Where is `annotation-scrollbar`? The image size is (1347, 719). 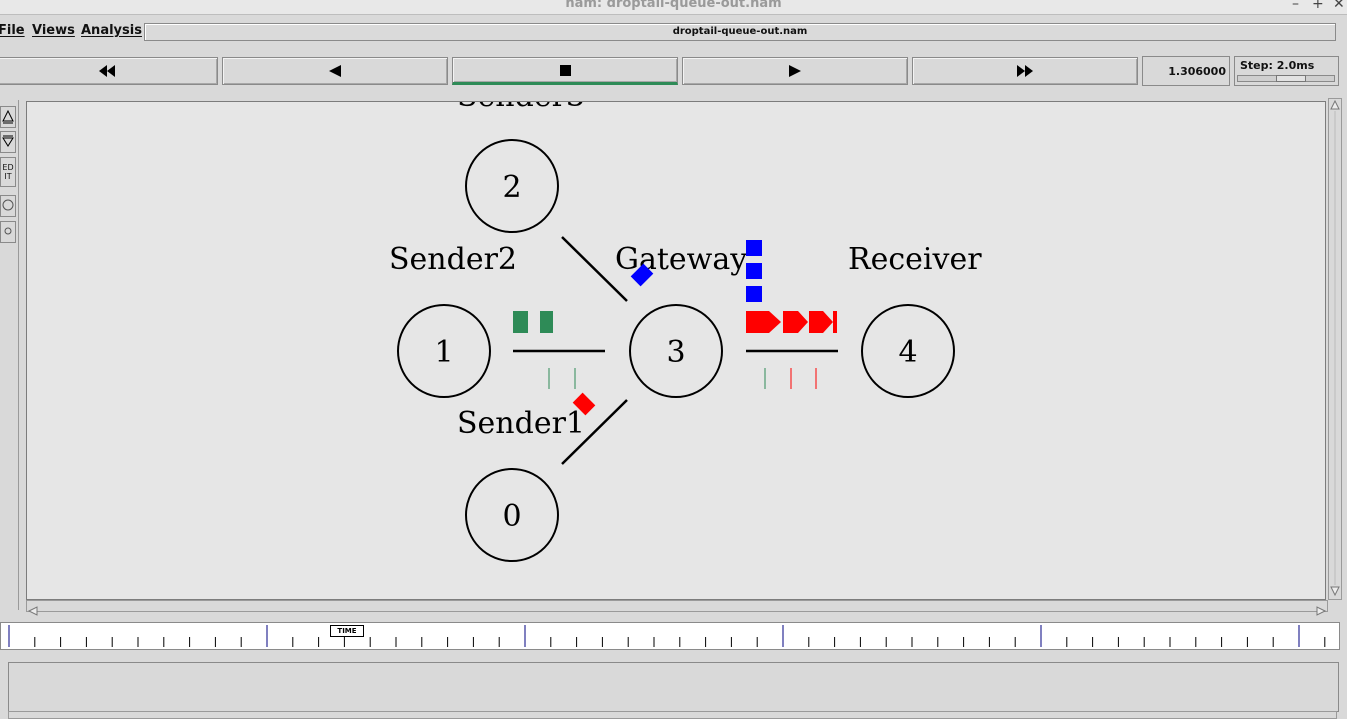
annotation-scrollbar is located at coordinates (672, 715).